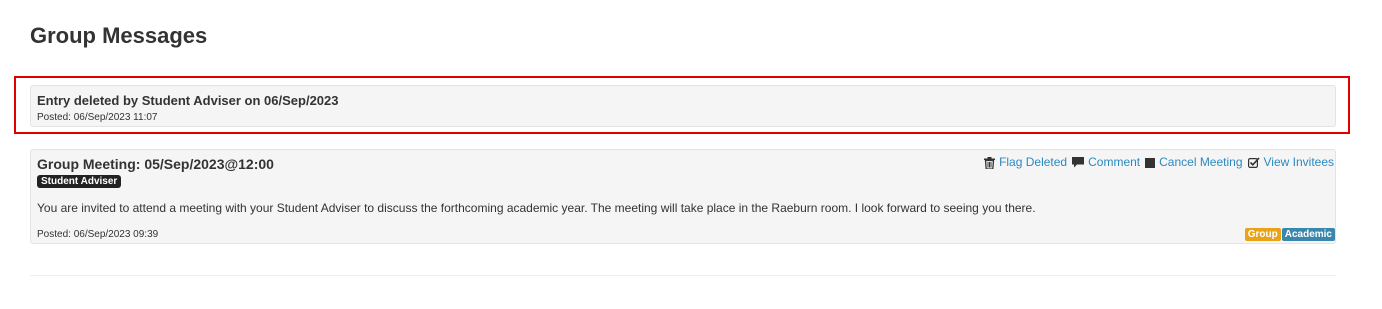 This screenshot has height=309, width=1382. I want to click on posted-timestamp: Posted: 06/Sep/2023 11:07, so click(97, 117).